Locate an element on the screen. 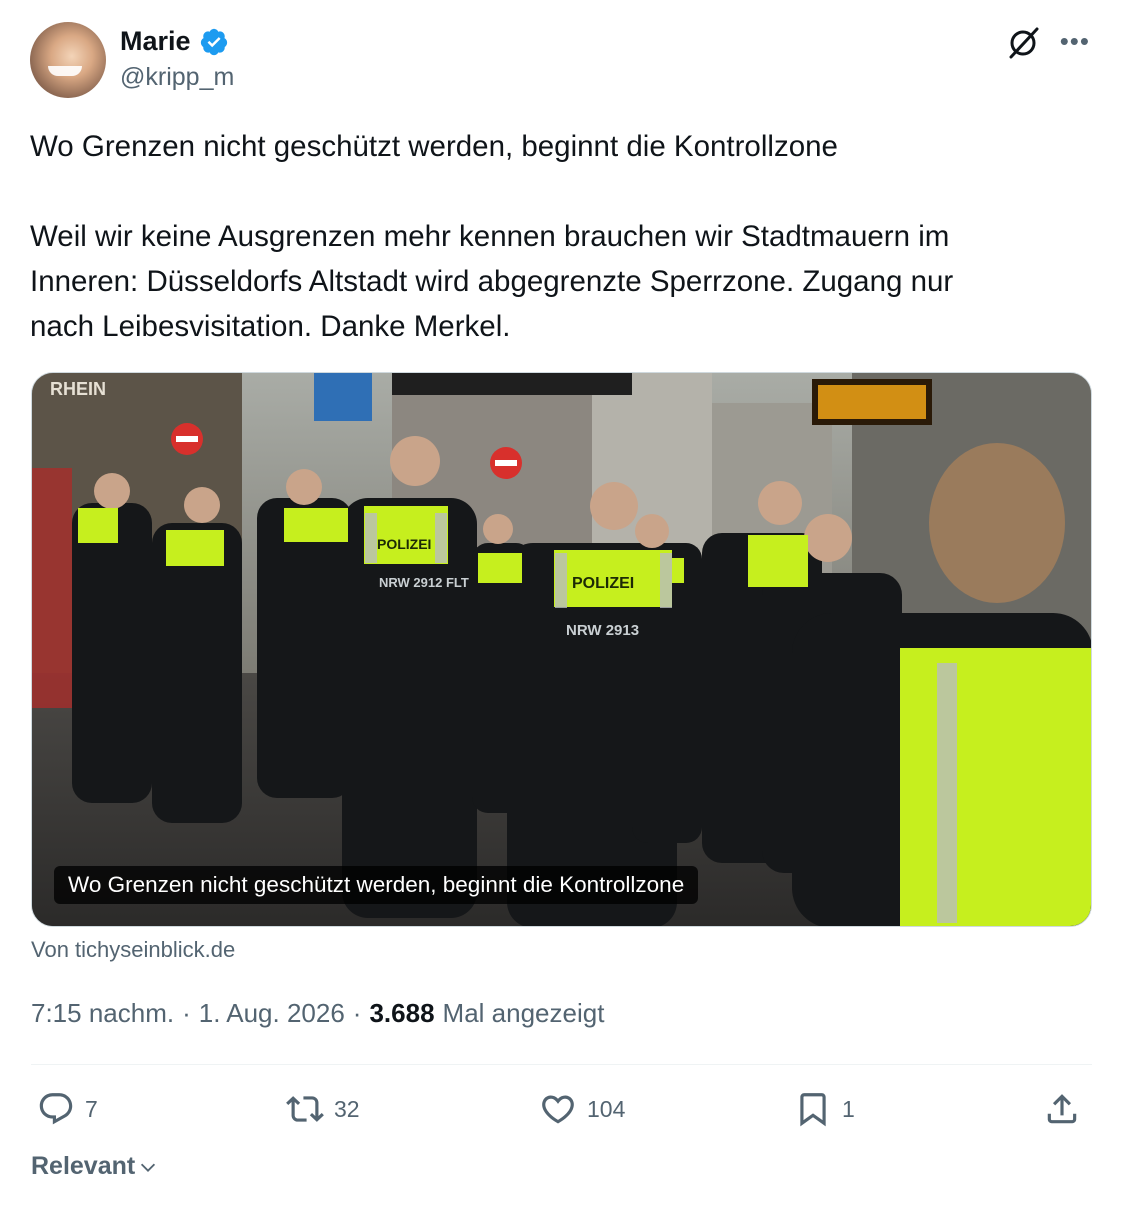 Image resolution: width=1123 pixels, height=1207 pixels. reply-icon is located at coordinates (56, 1109).